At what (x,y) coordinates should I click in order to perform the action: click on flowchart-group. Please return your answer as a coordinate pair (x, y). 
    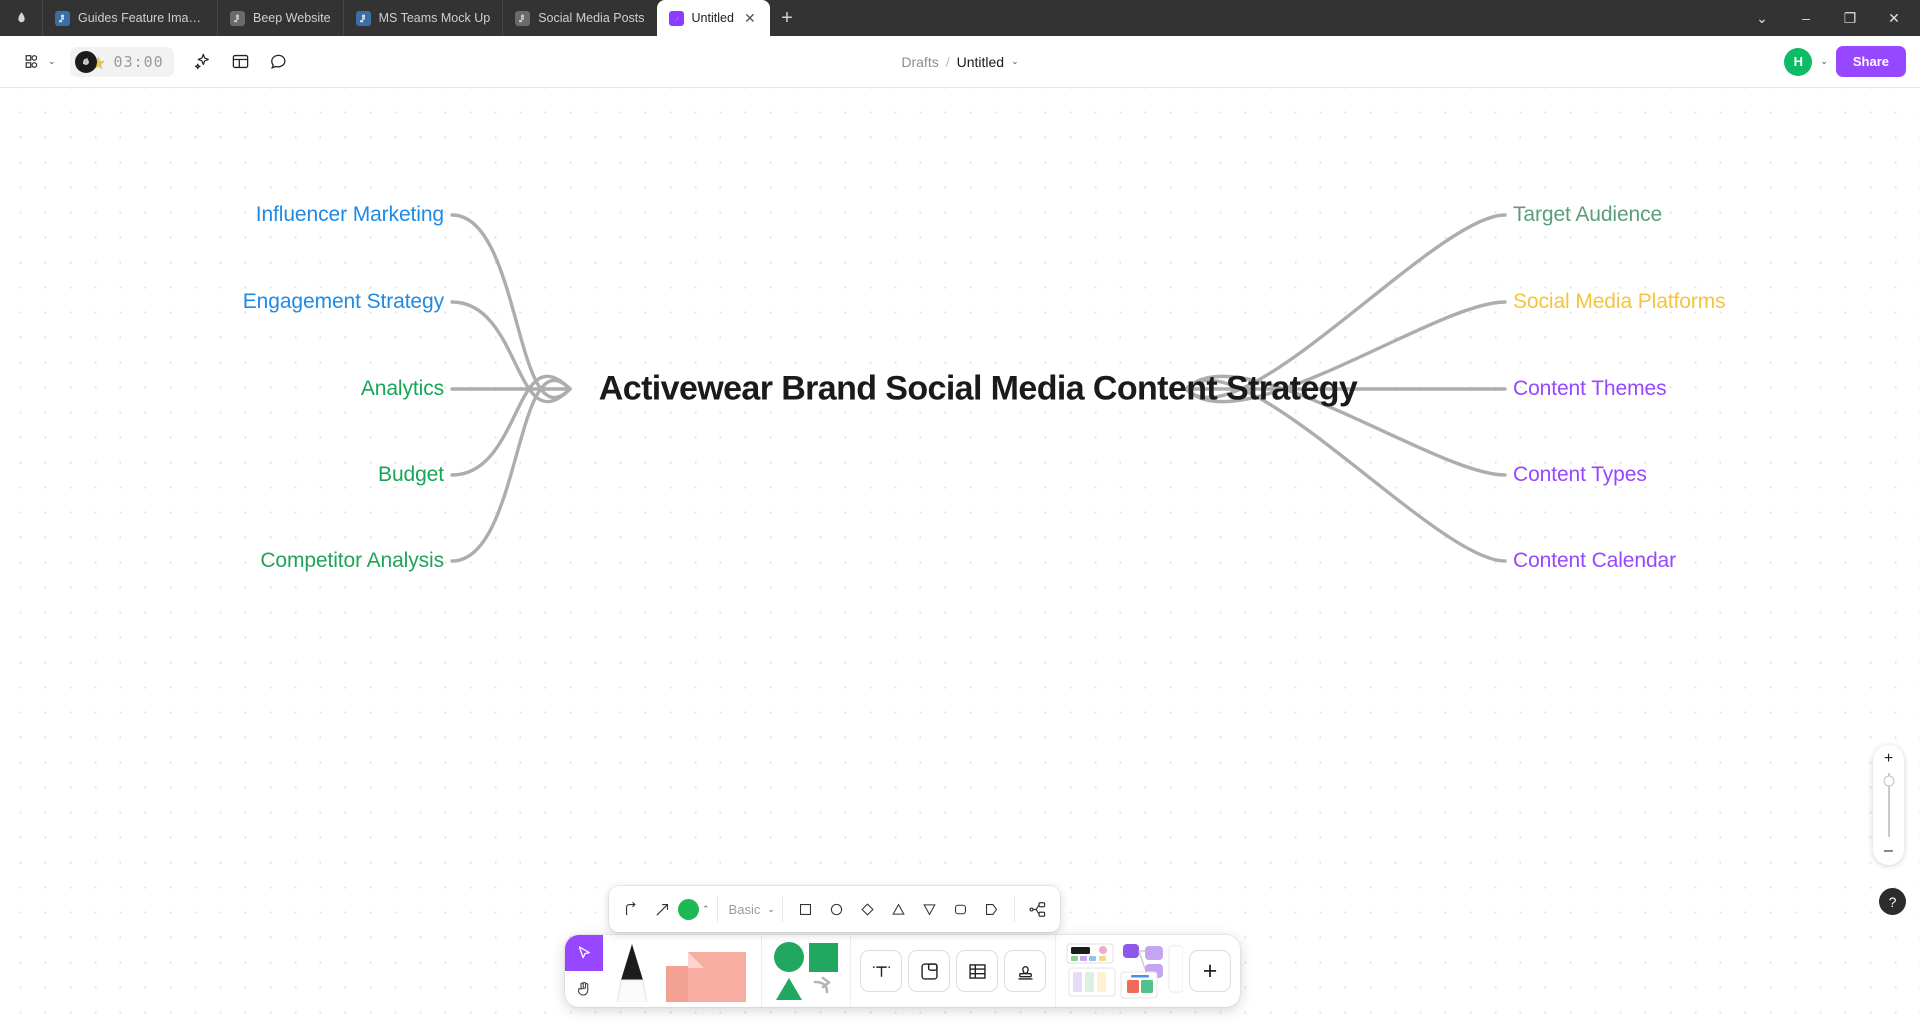
    Looking at the image, I should click on (1037, 909).